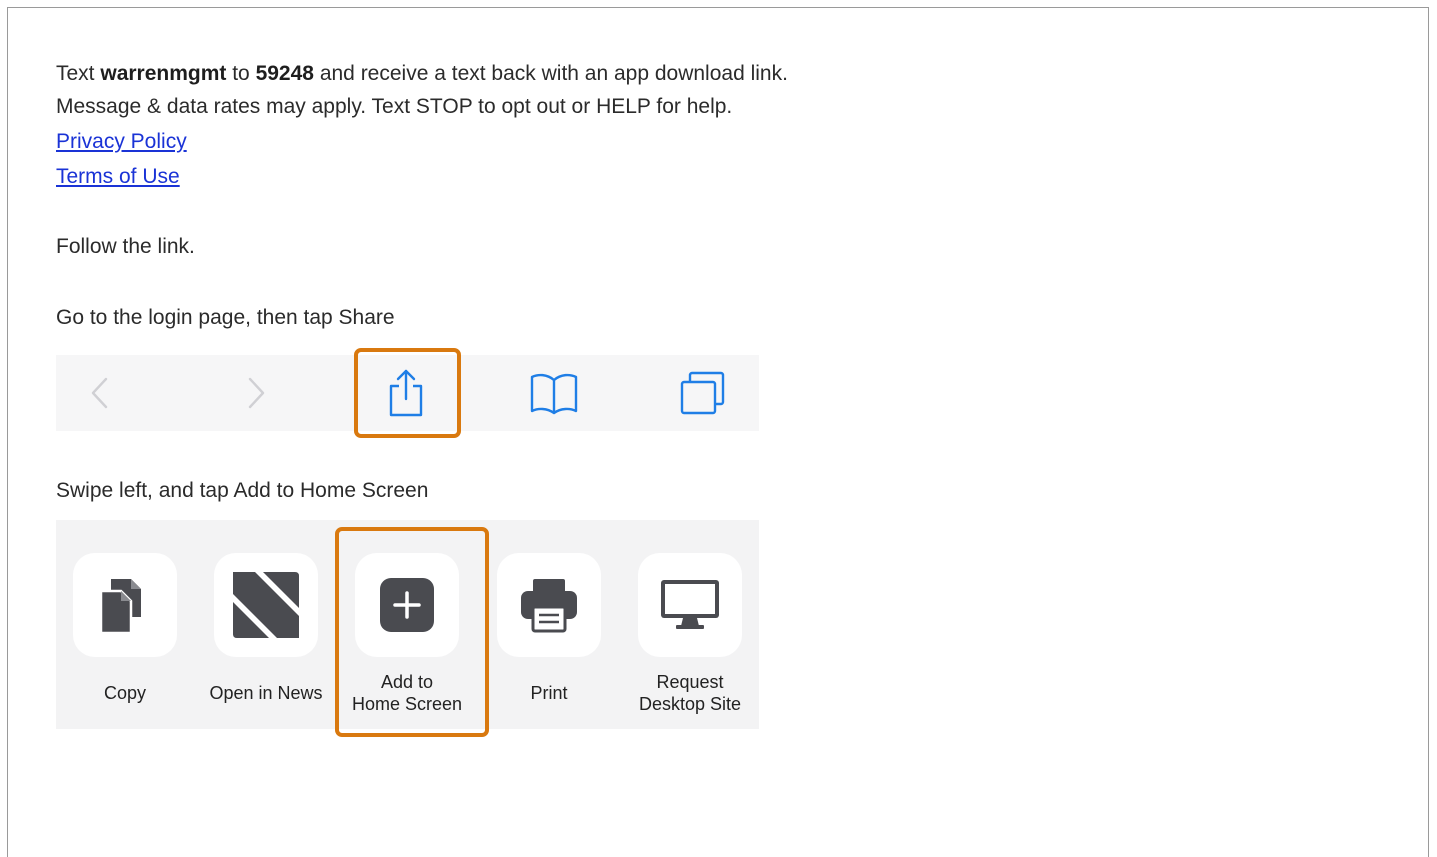 The height and width of the screenshot is (857, 1437). I want to click on back-icon, so click(100, 393).